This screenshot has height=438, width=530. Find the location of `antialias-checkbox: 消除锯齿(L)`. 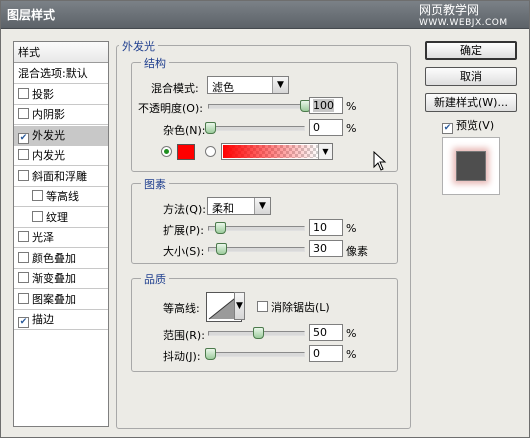

antialias-checkbox: 消除锯齿(L) is located at coordinates (293, 307).